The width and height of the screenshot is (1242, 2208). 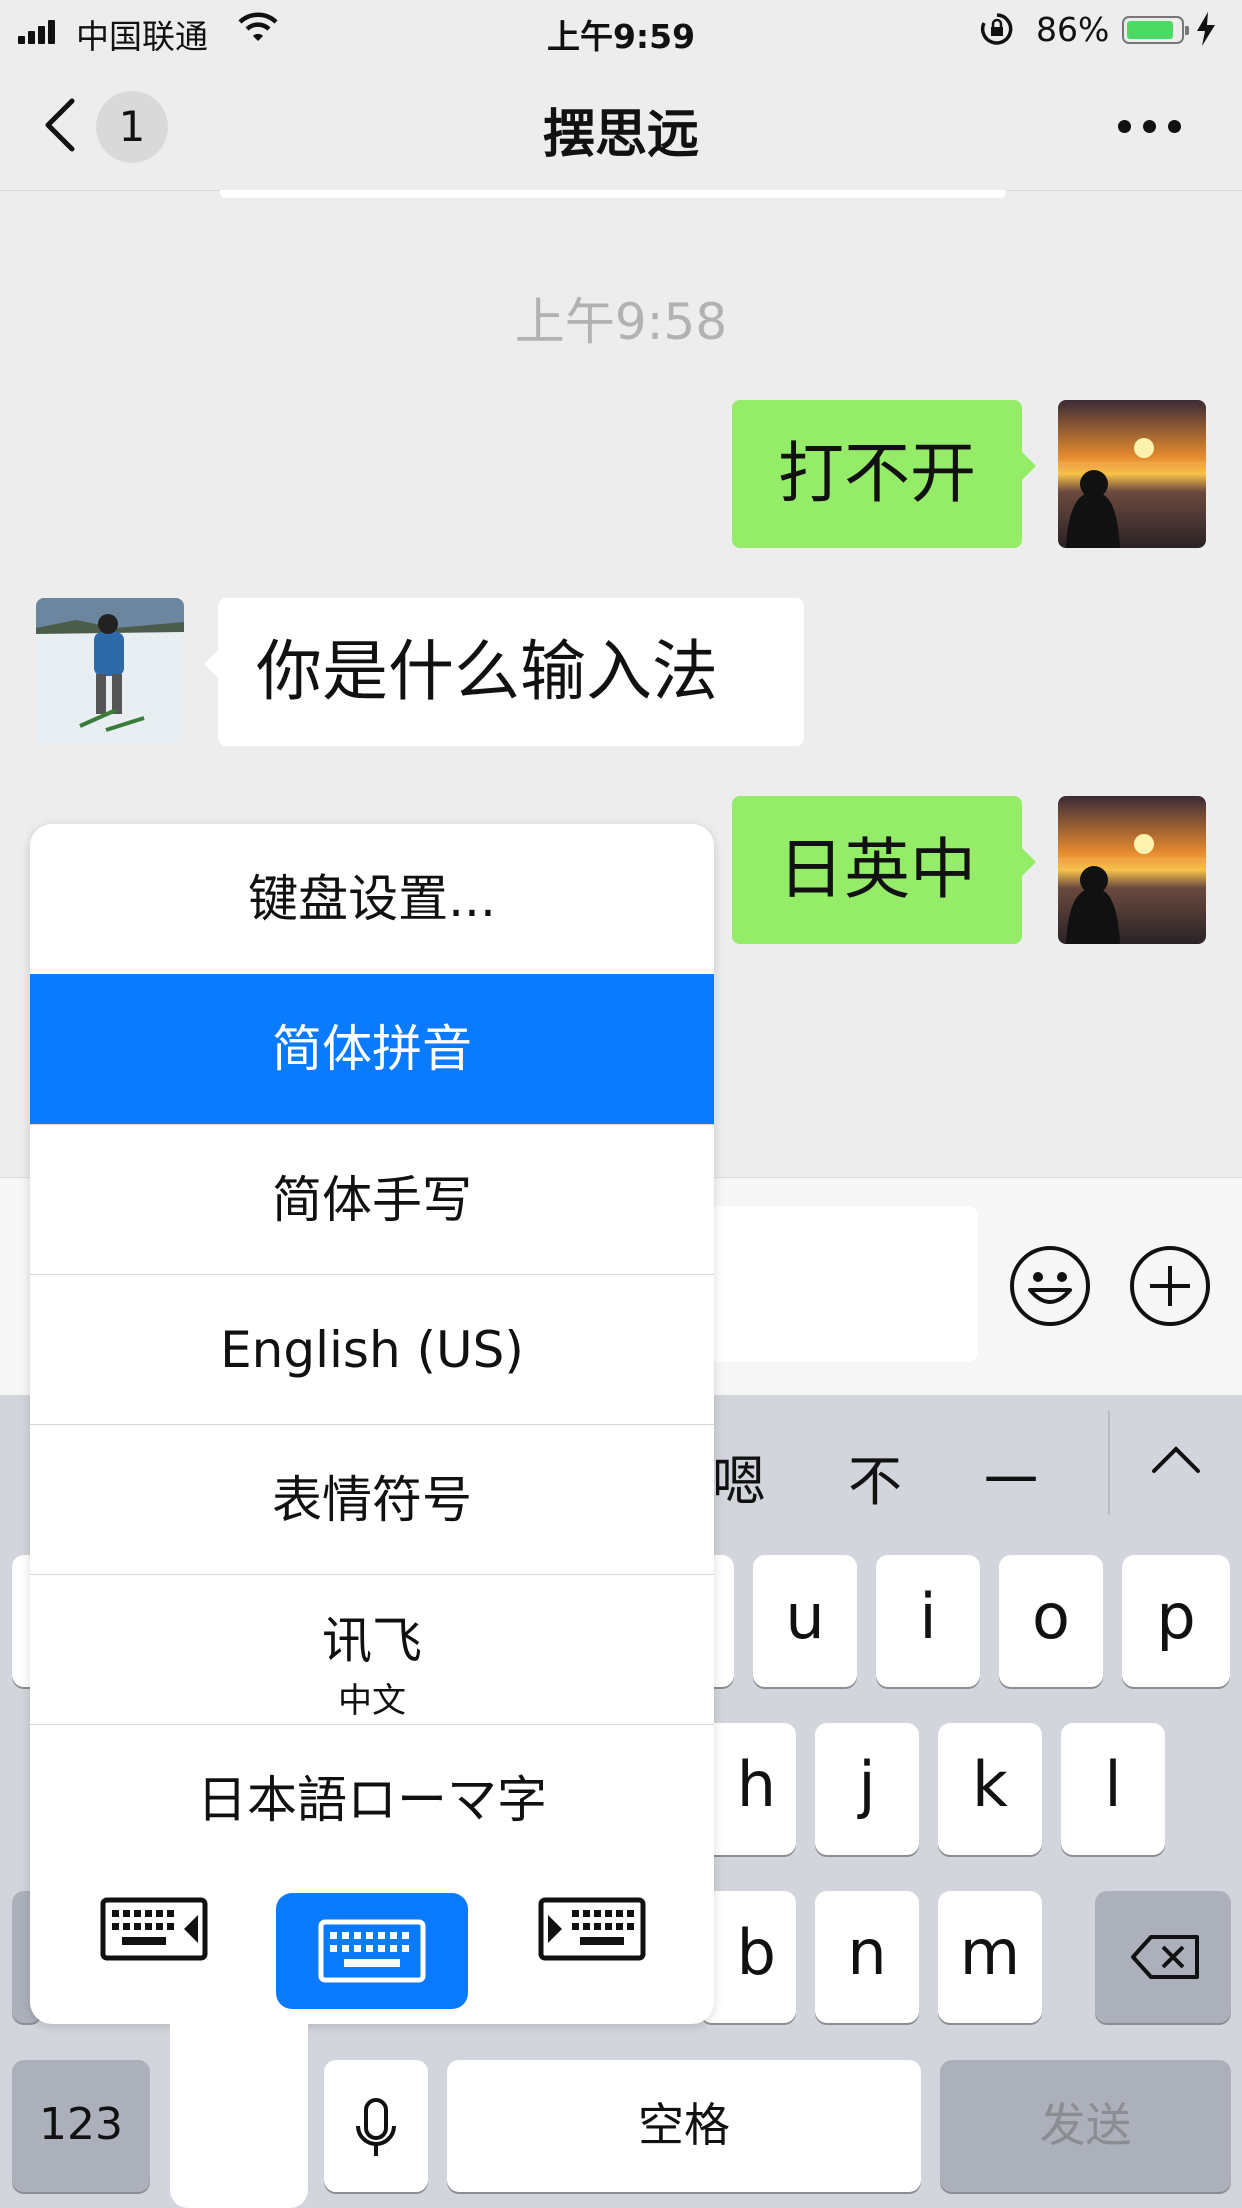 I want to click on key-u: u, so click(x=805, y=1621).